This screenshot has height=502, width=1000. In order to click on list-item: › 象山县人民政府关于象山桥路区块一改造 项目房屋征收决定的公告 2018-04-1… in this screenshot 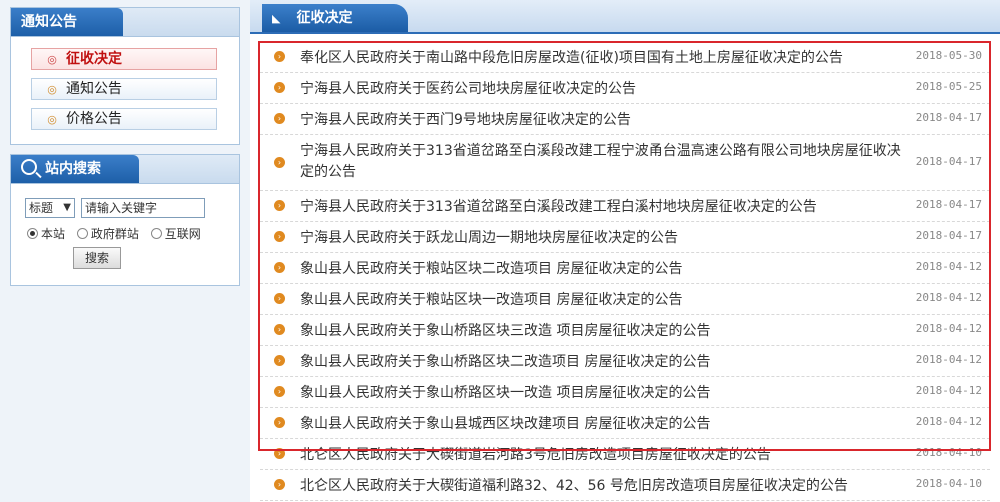, I will do `click(625, 392)`.